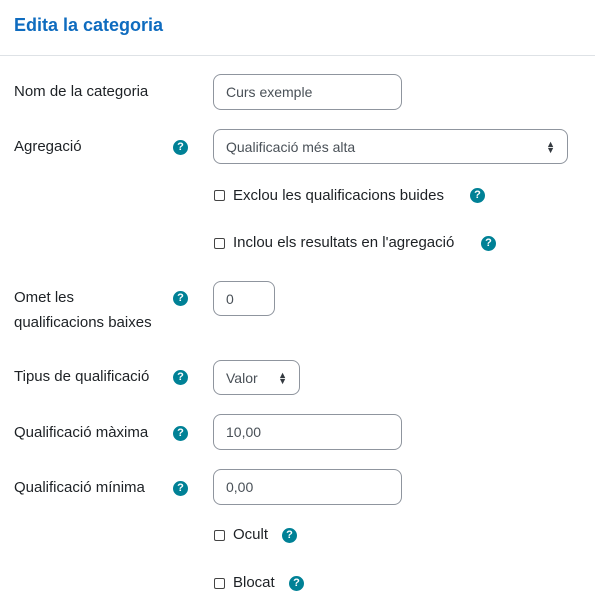  I want to click on max-grade-value: 10,00, so click(244, 432).